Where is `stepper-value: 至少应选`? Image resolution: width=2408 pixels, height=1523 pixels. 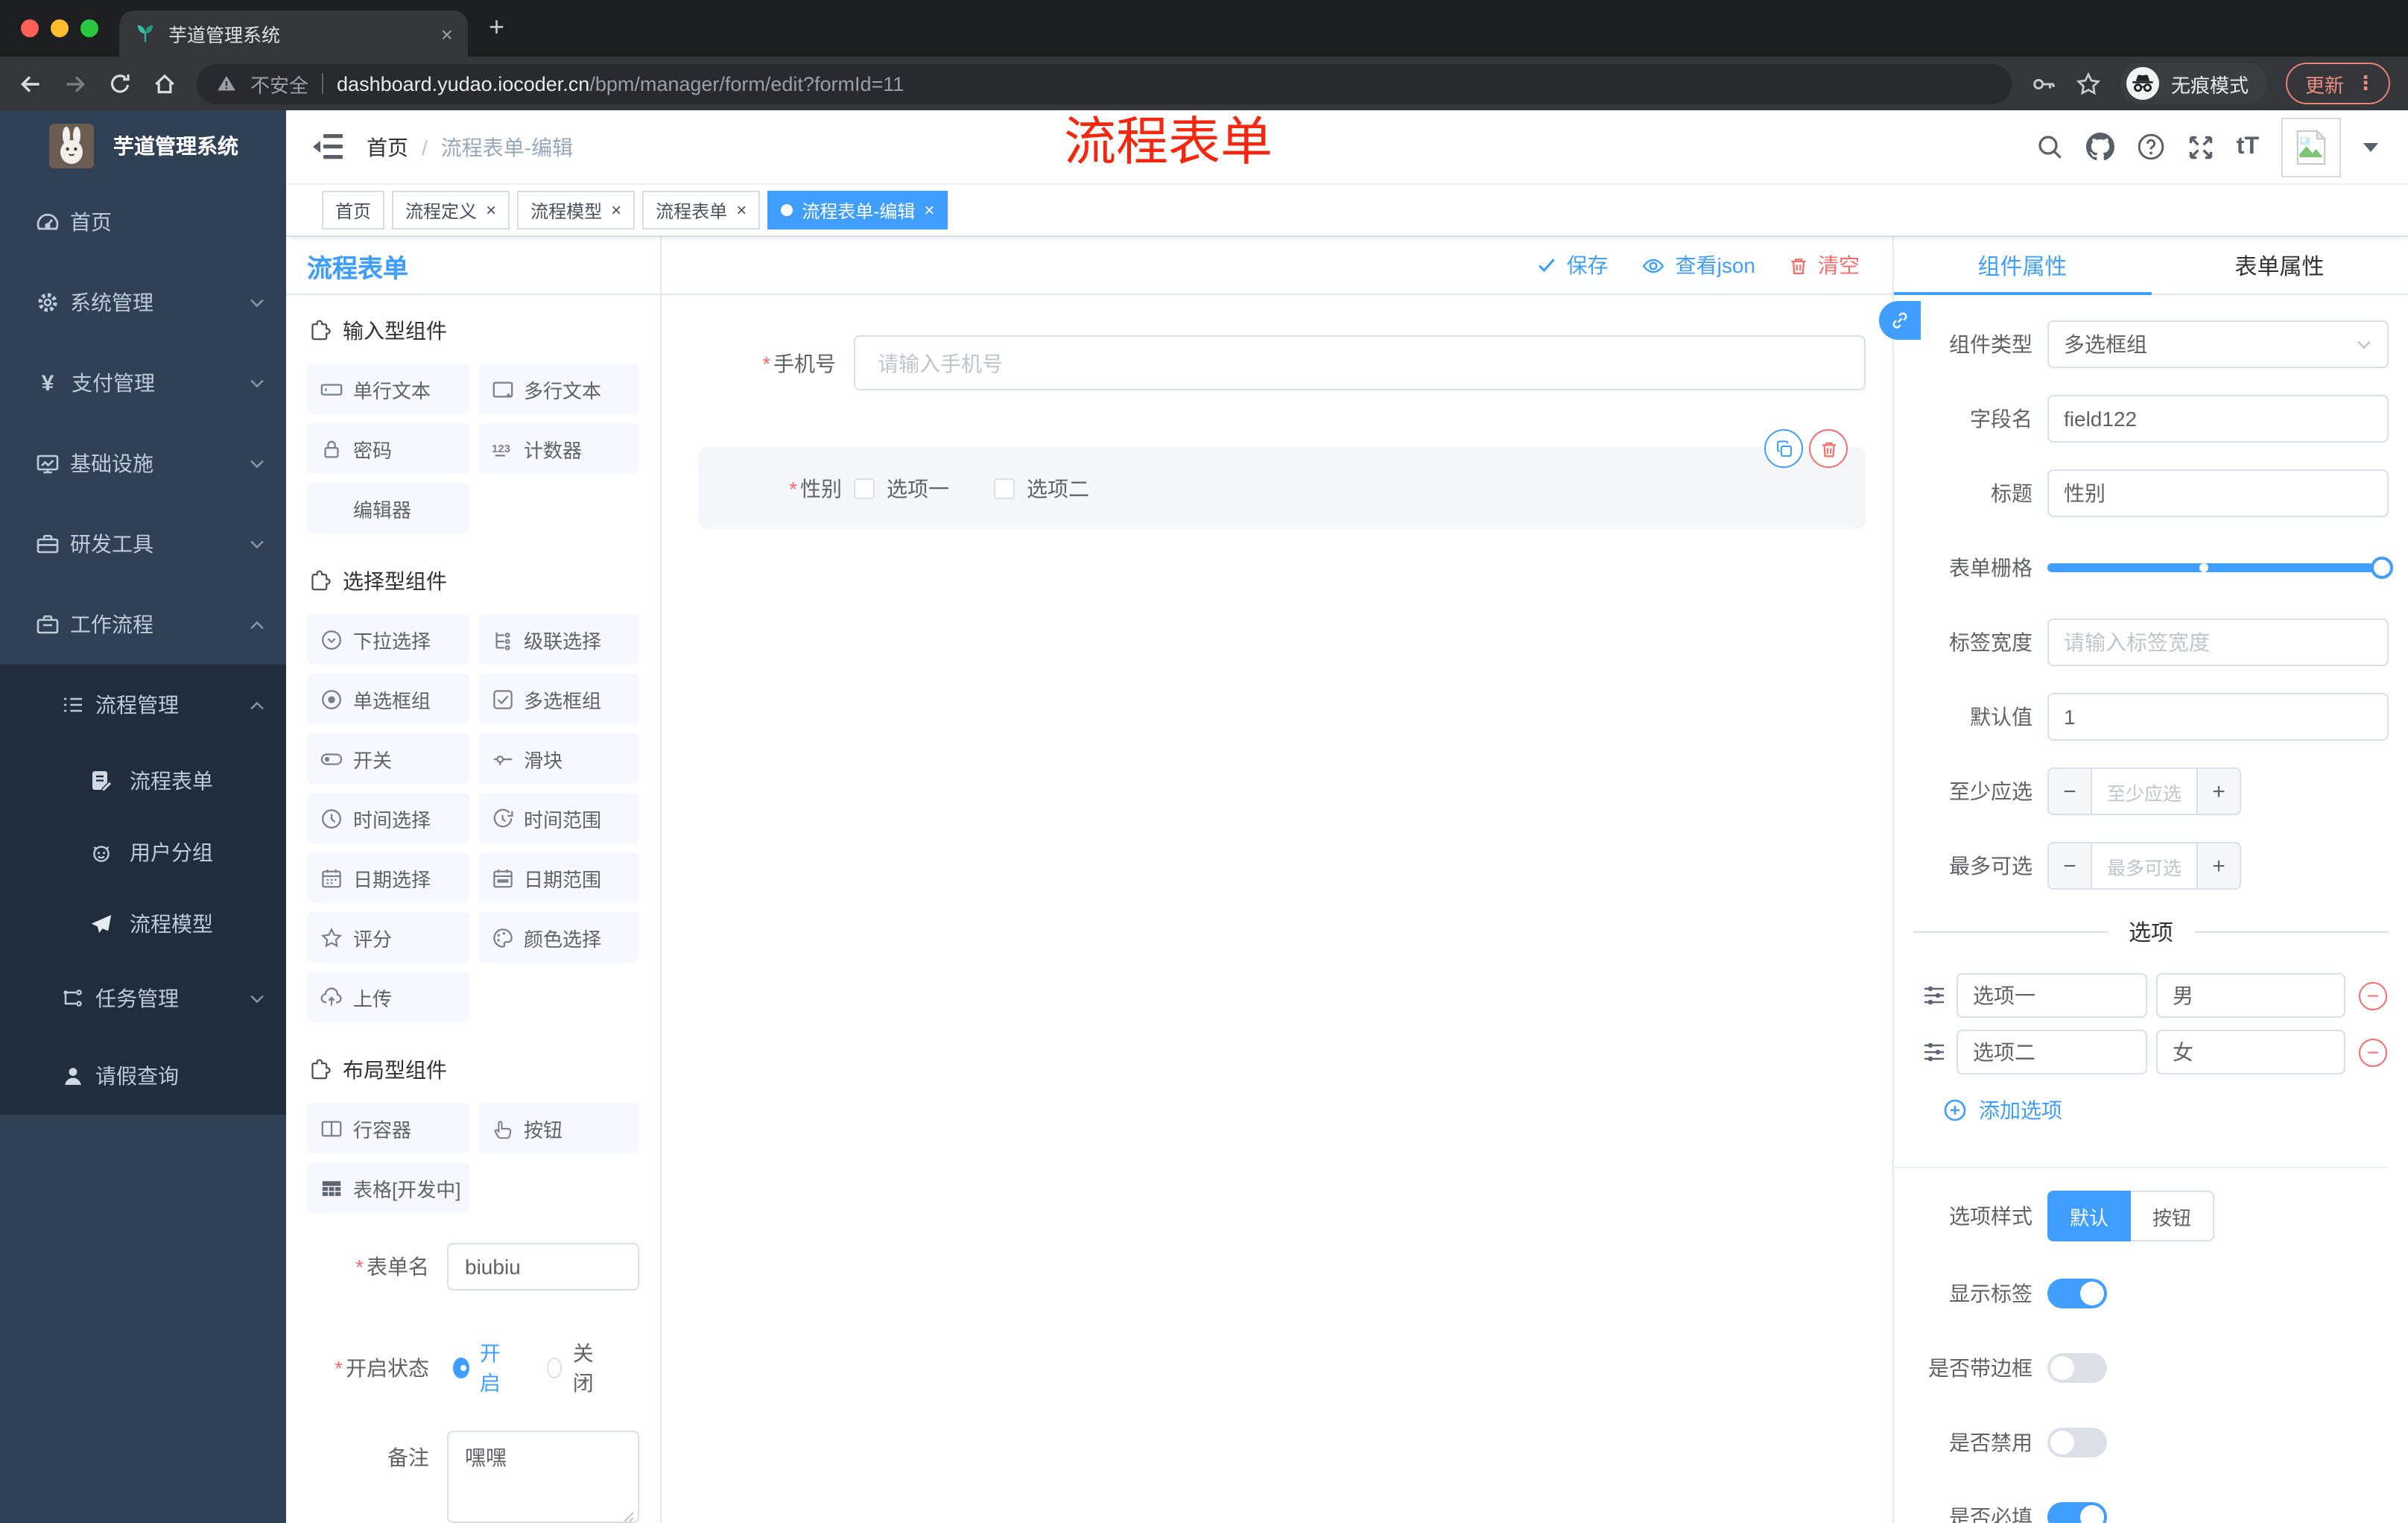
stepper-value: 至少应选 is located at coordinates (2144, 792).